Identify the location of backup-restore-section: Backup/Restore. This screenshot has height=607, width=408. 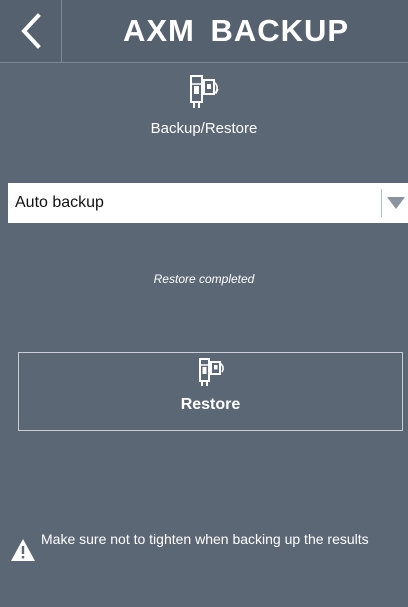
(204, 105).